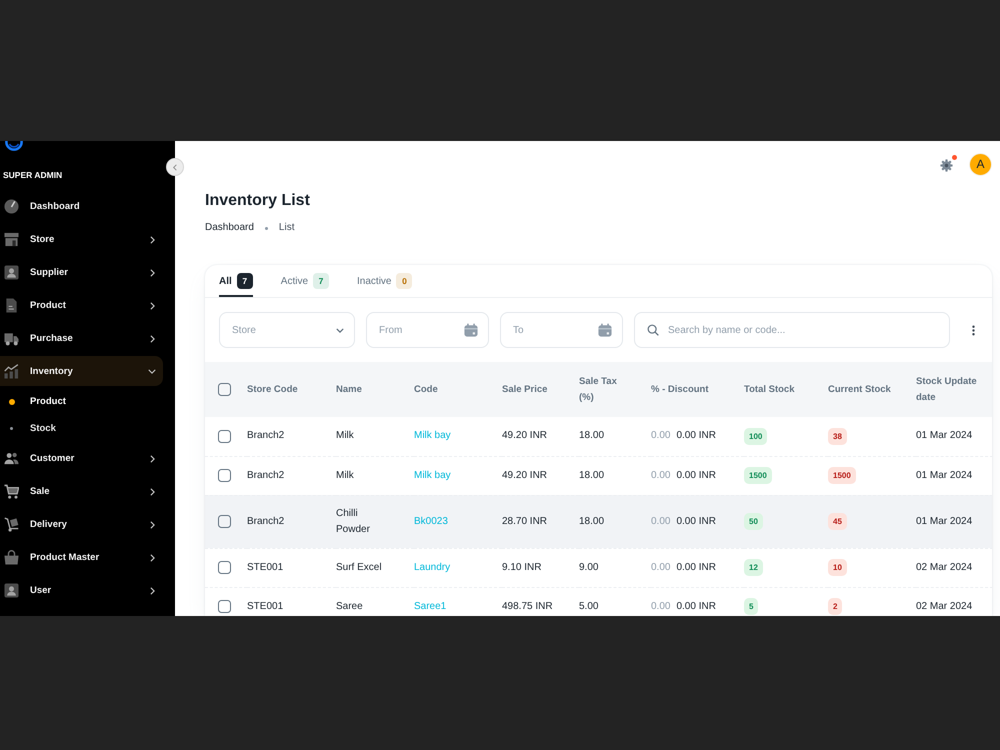 The height and width of the screenshot is (750, 1000). What do you see at coordinates (81, 239) in the screenshot?
I see `sidebar-item: Store` at bounding box center [81, 239].